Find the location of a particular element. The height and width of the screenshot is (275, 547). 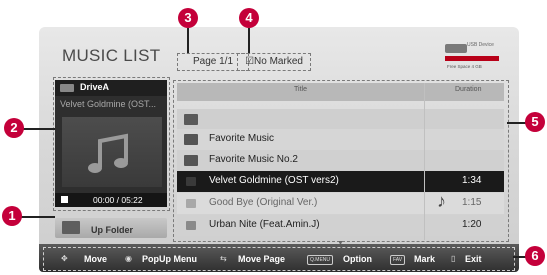

exit-hint: Exit is located at coordinates (473, 259).